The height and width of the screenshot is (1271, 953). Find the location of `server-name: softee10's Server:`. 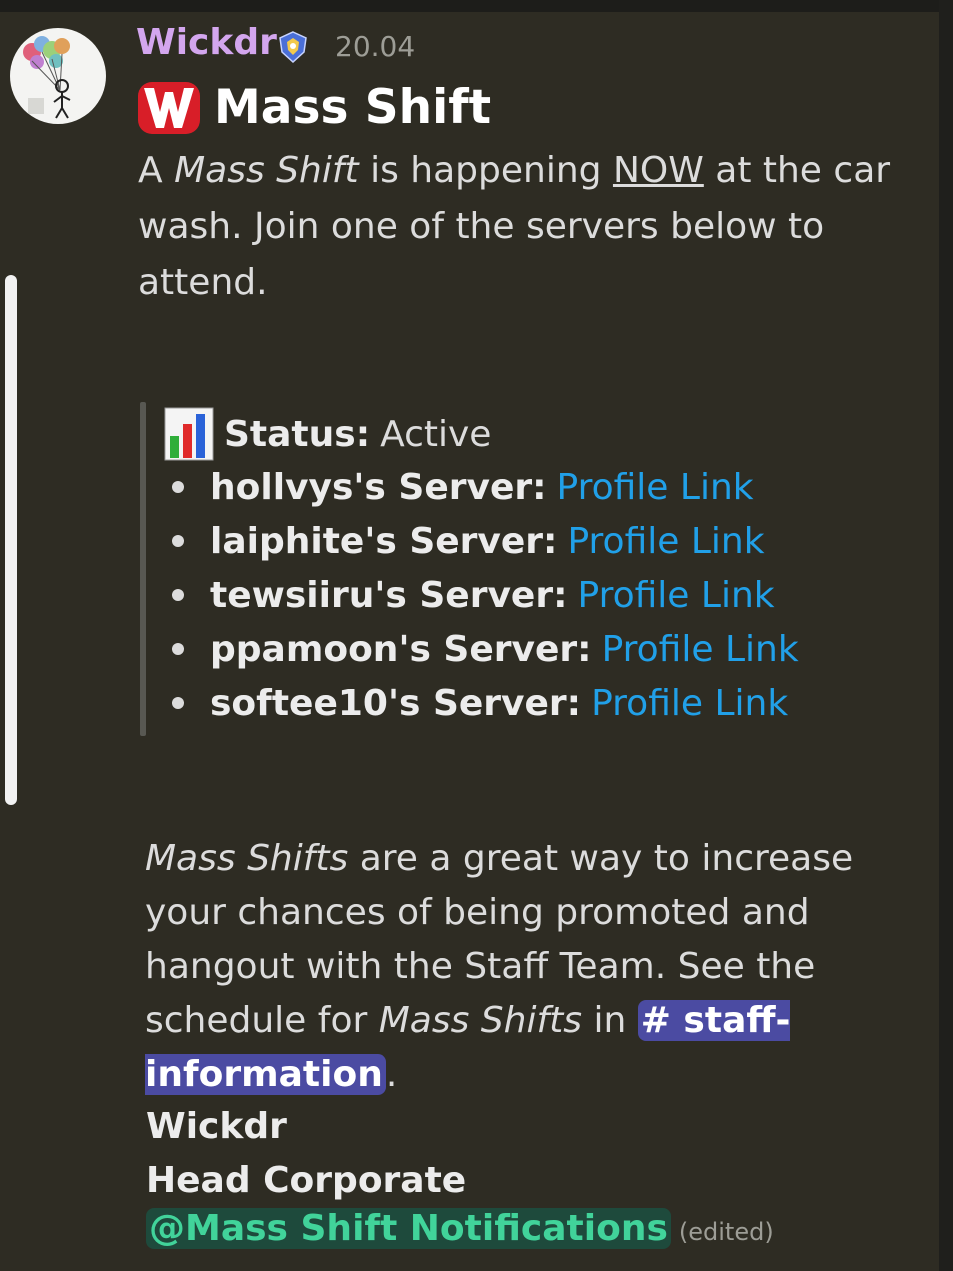

server-name: softee10's Server: is located at coordinates (396, 703).